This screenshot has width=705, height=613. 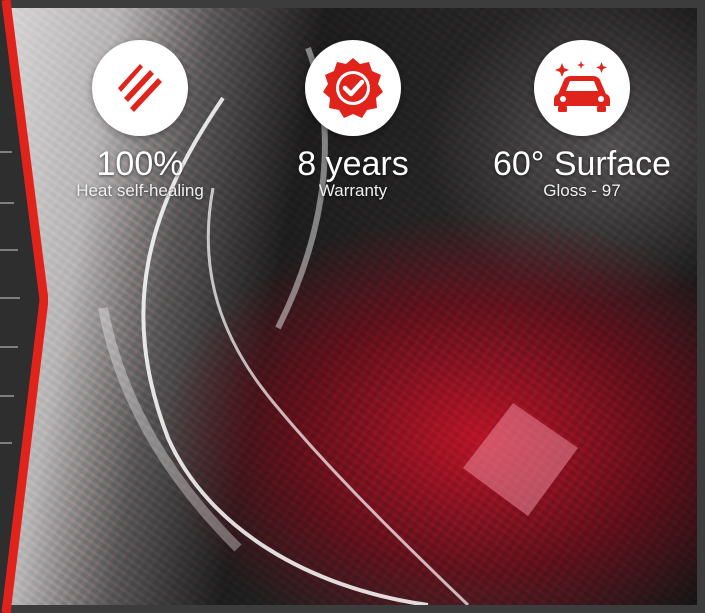 What do you see at coordinates (582, 164) in the screenshot?
I see `feature-value: 60° Surface` at bounding box center [582, 164].